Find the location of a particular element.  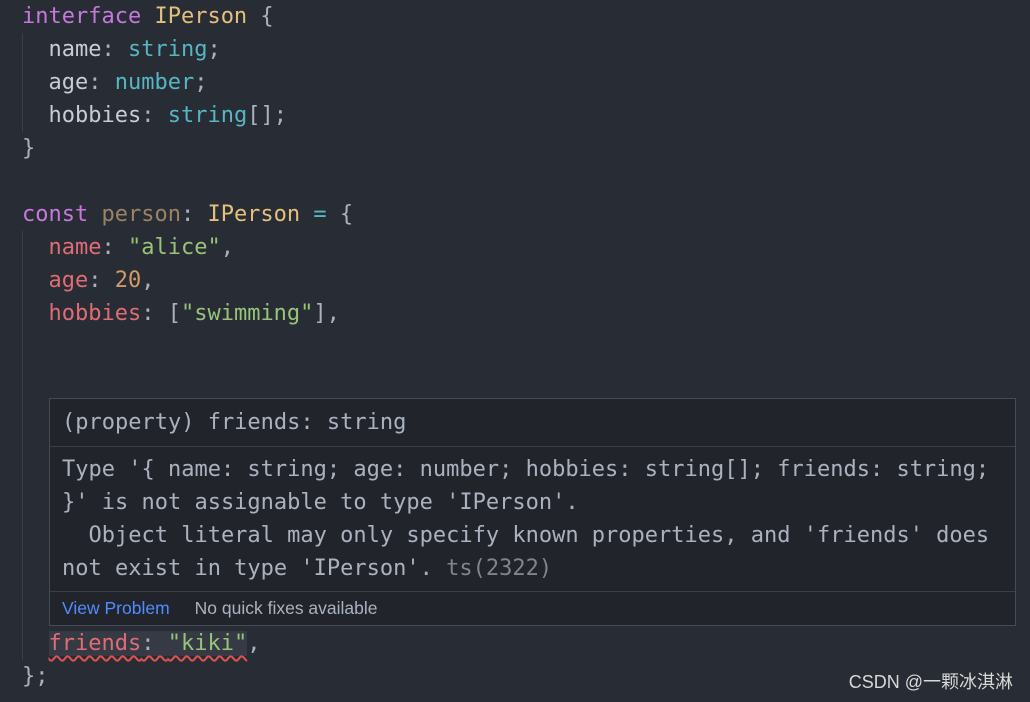

string-literal-token: "swimming" is located at coordinates (247, 313).